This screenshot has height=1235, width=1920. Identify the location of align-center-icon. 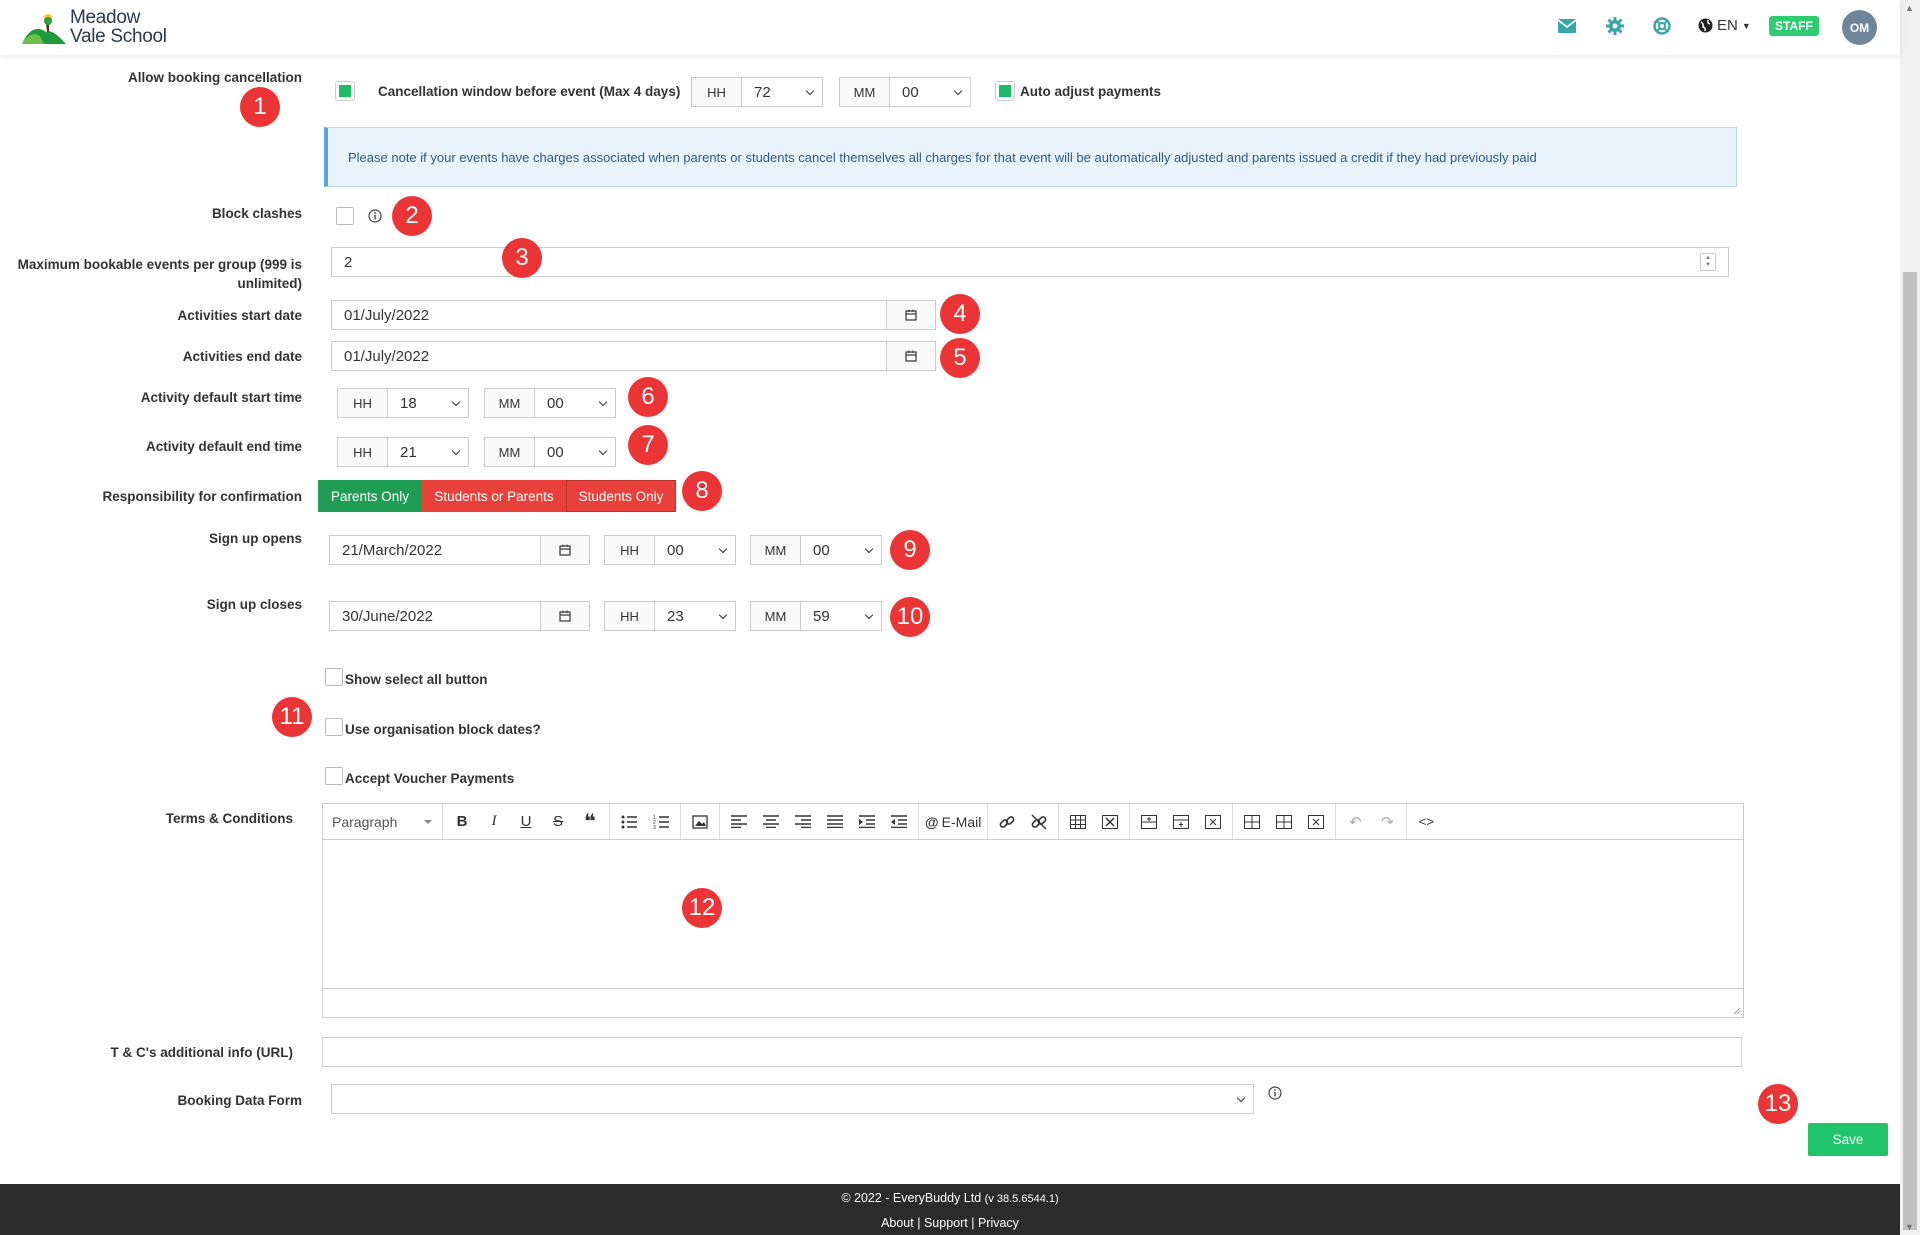
(771, 822).